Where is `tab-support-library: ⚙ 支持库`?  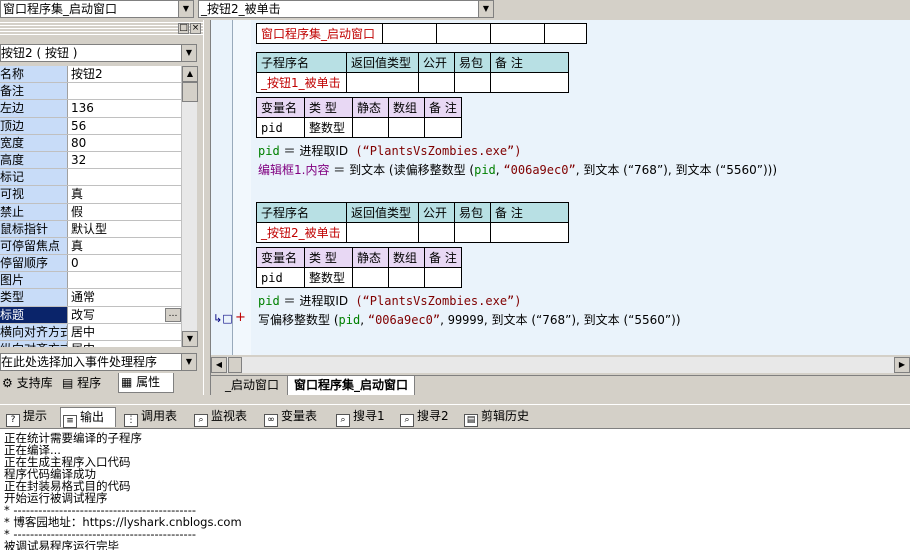
tab-support-library: ⚙ 支持库 is located at coordinates (29, 383).